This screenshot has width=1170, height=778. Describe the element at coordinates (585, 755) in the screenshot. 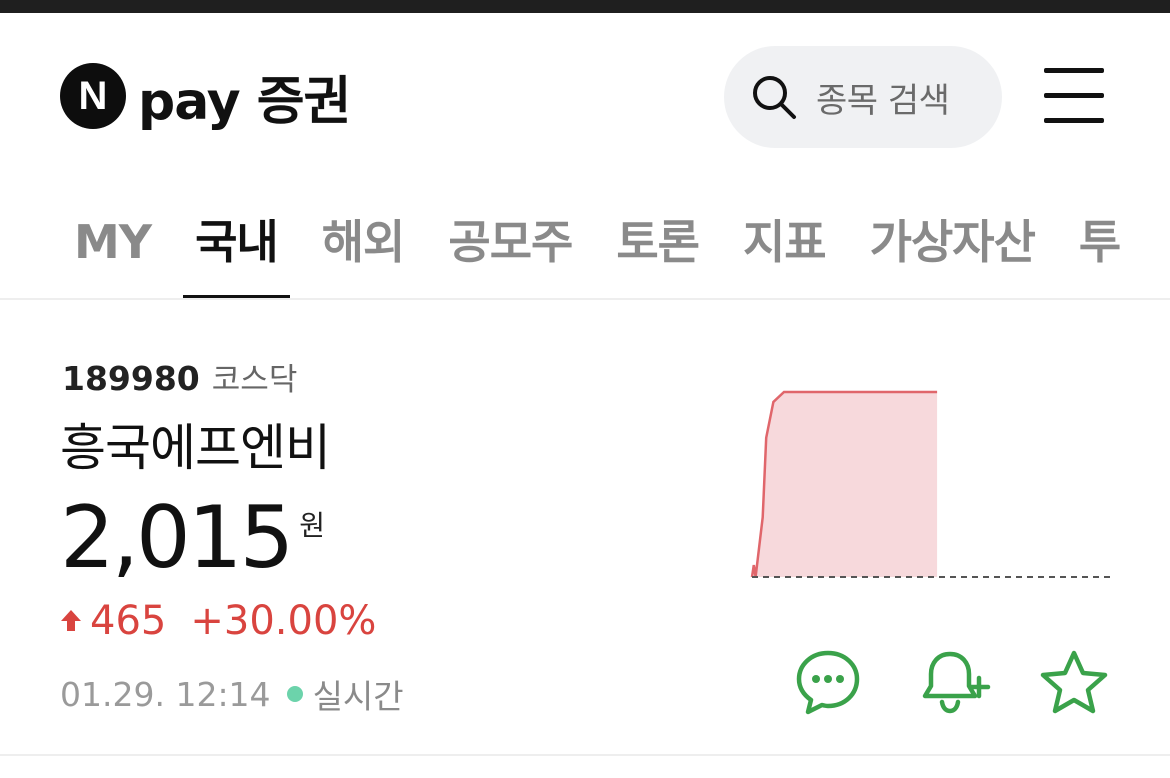

I see `section-divider` at that location.